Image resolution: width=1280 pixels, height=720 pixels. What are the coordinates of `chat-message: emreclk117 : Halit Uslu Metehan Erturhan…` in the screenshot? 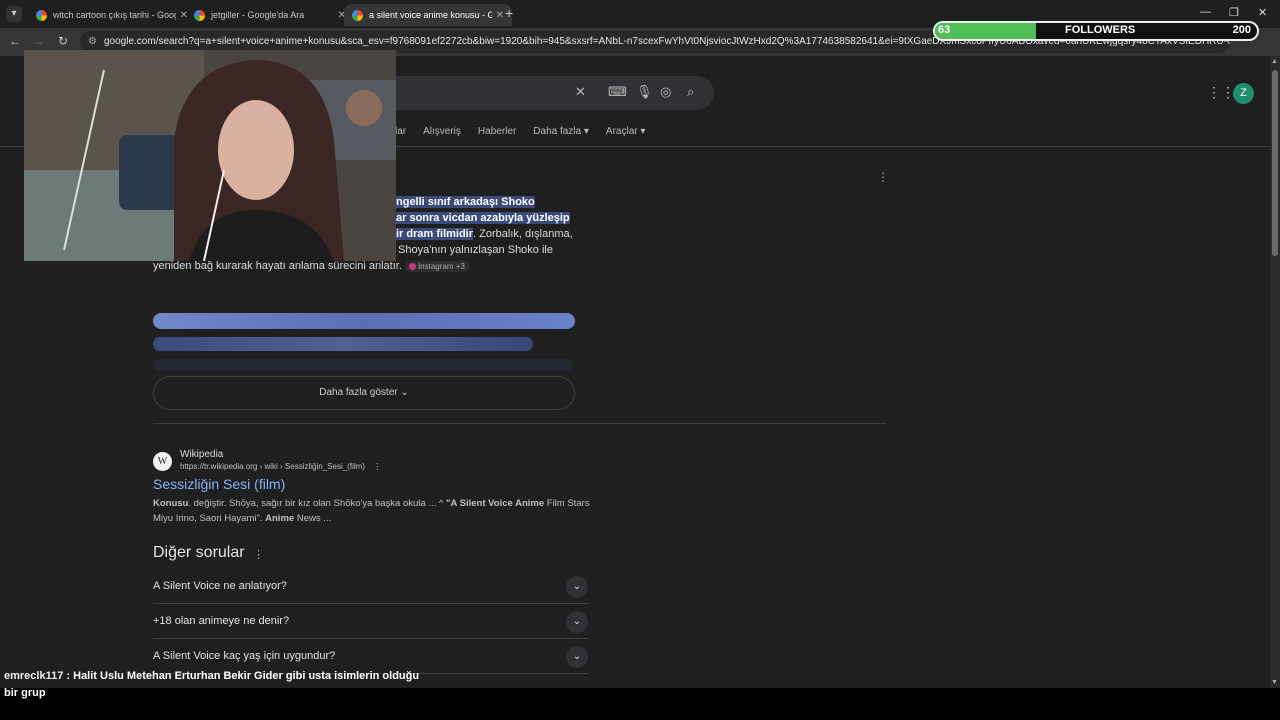 It's located at (215, 685).